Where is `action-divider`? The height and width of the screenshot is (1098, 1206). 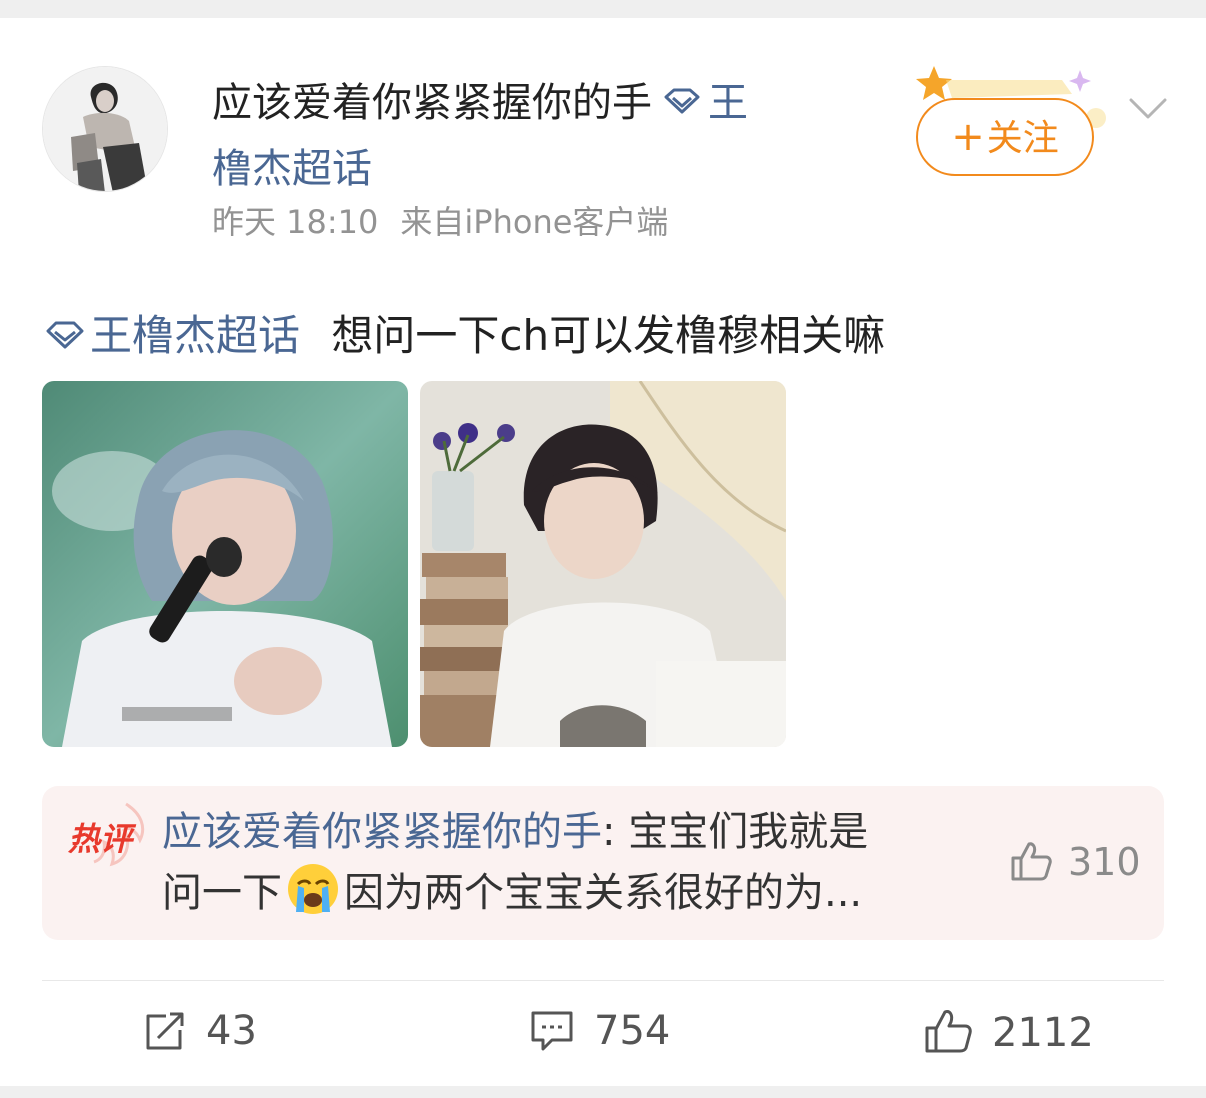
action-divider is located at coordinates (603, 980).